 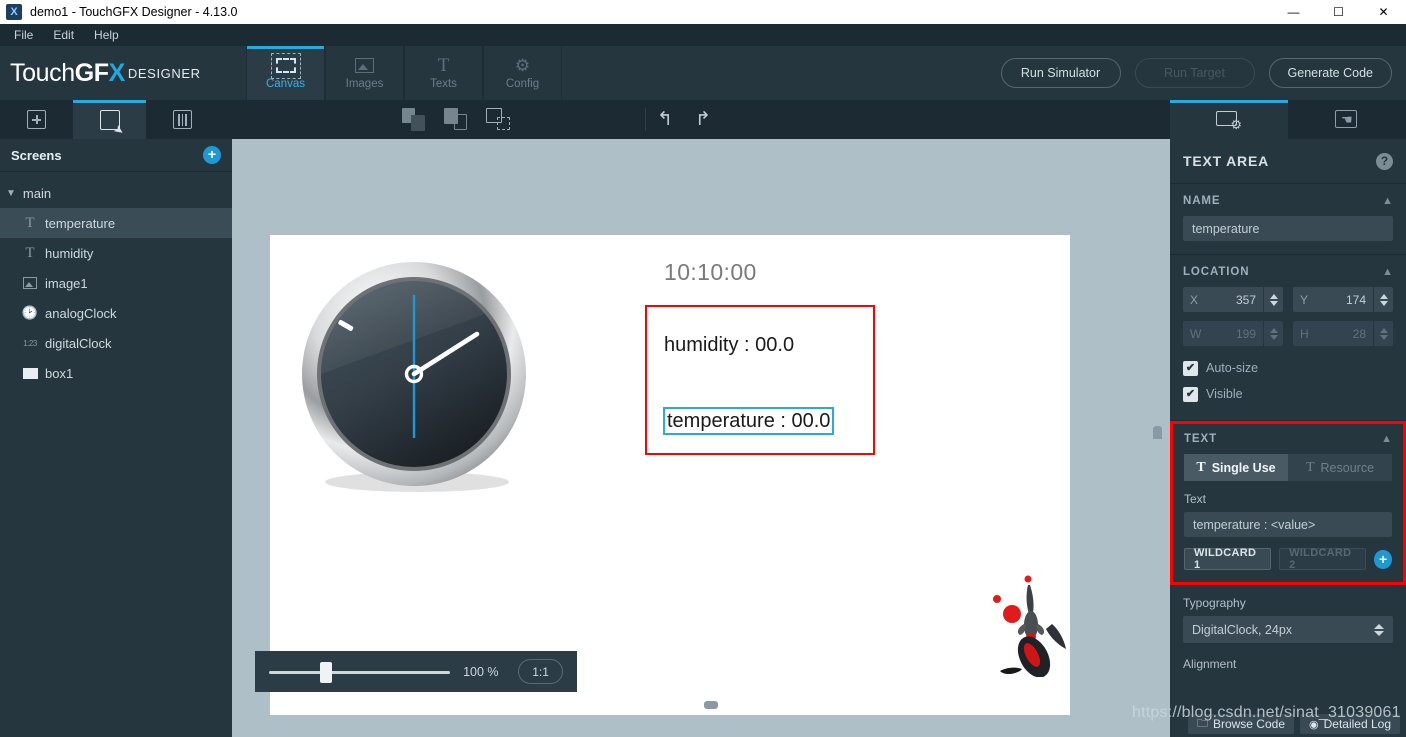 I want to click on tree-item-digitalclock: 1:23 digitalClock, so click(x=116, y=343).